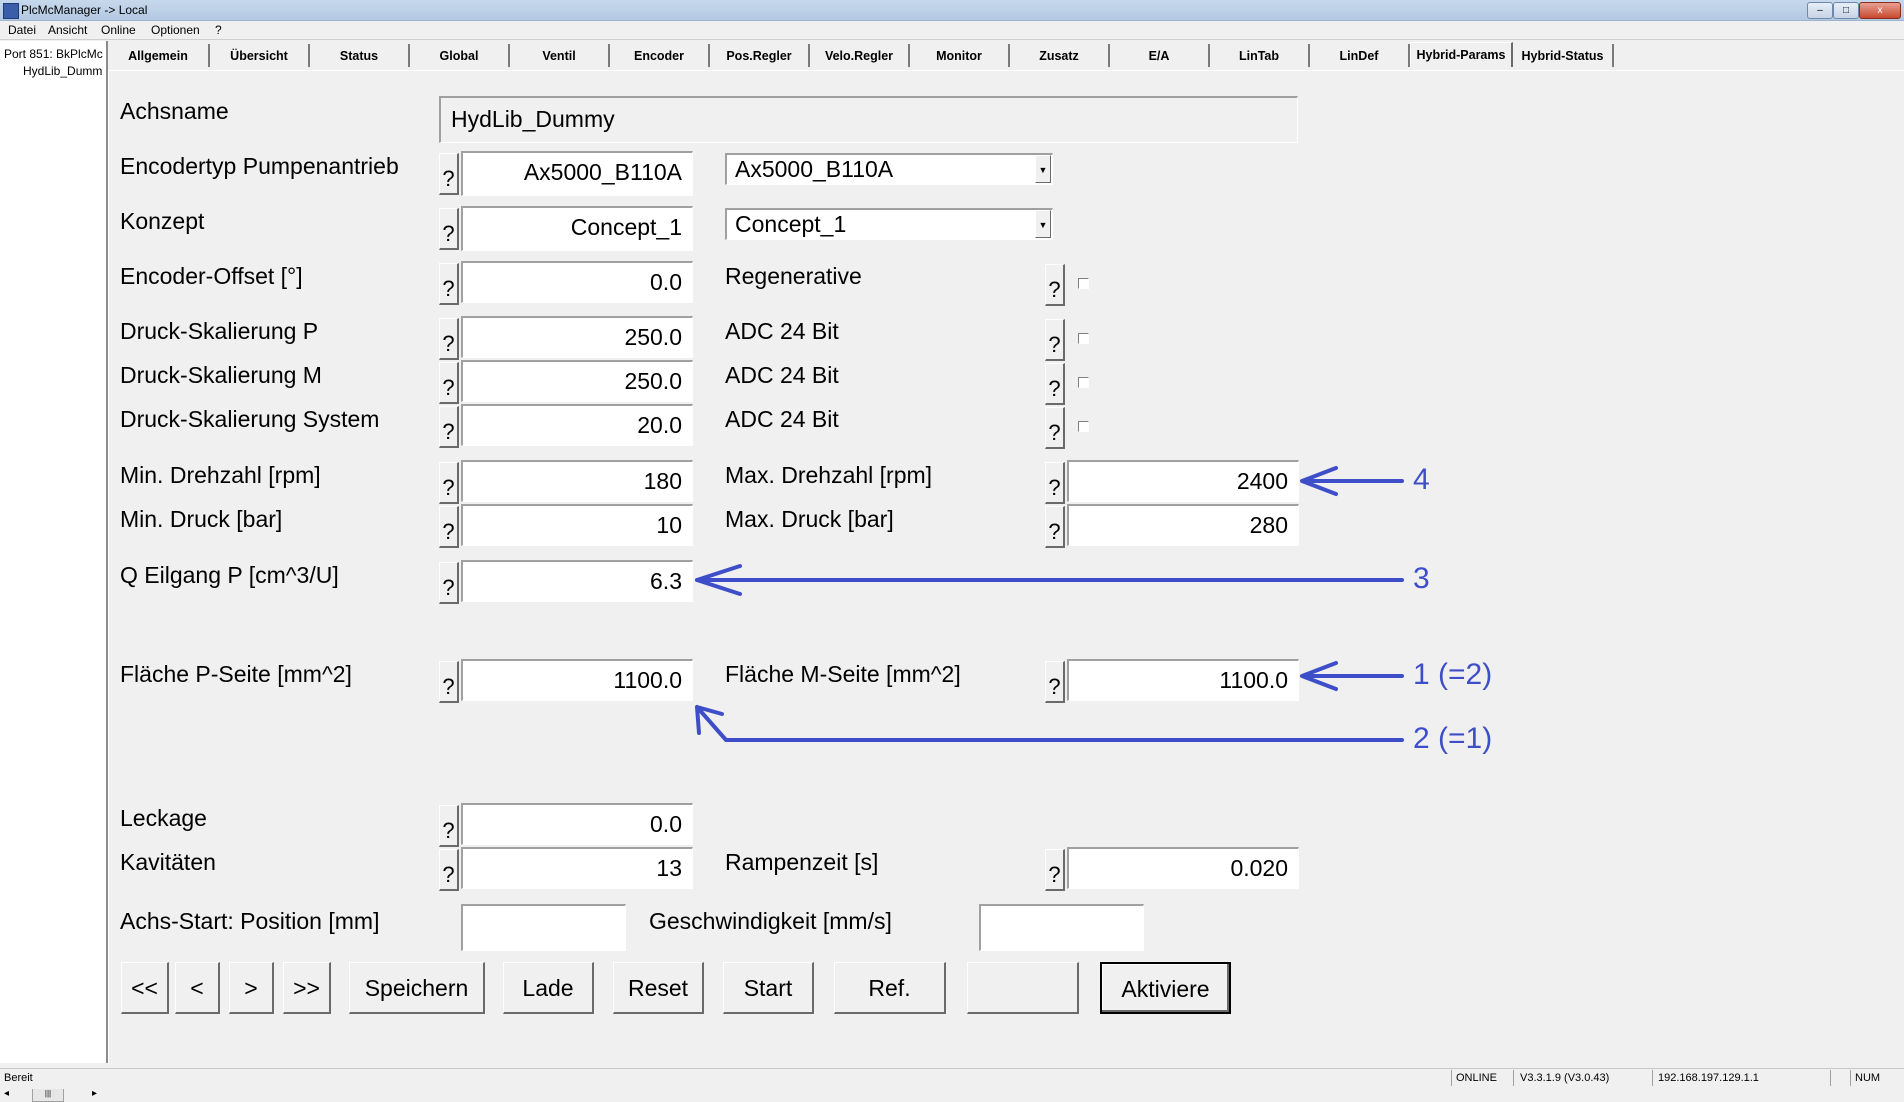 Image resolution: width=1904 pixels, height=1102 pixels. I want to click on status-ip: 192.168.197.129.1.1, so click(1708, 1078).